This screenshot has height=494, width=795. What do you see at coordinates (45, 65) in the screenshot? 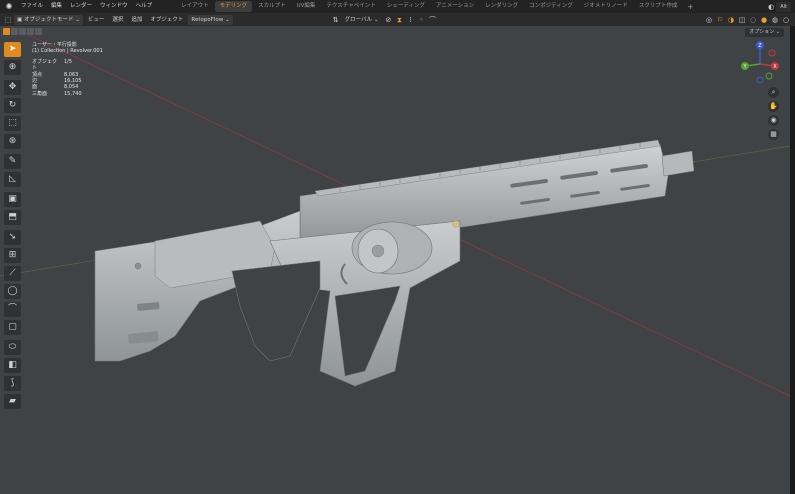
I see `stat-label: オブジェクト` at bounding box center [45, 65].